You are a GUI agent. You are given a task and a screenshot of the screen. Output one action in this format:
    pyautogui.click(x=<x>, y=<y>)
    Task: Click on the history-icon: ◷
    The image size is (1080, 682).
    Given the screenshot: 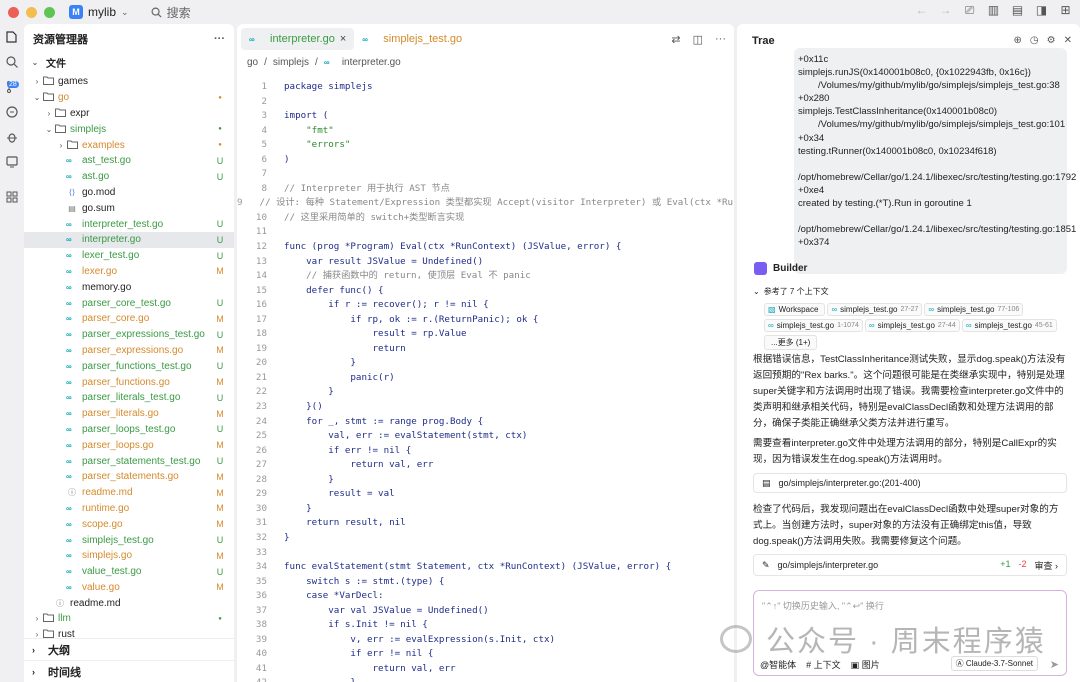 What is the action you would take?
    pyautogui.click(x=1034, y=40)
    